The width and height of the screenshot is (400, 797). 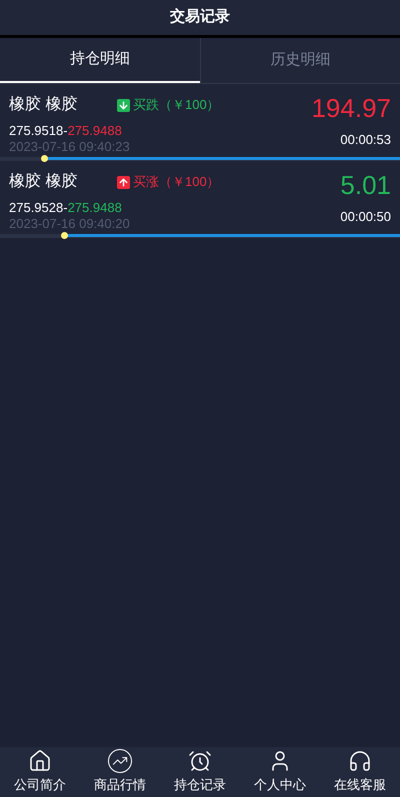 What do you see at coordinates (70, 224) in the screenshot?
I see `timestamp: 2023-07-16 09:40:20` at bounding box center [70, 224].